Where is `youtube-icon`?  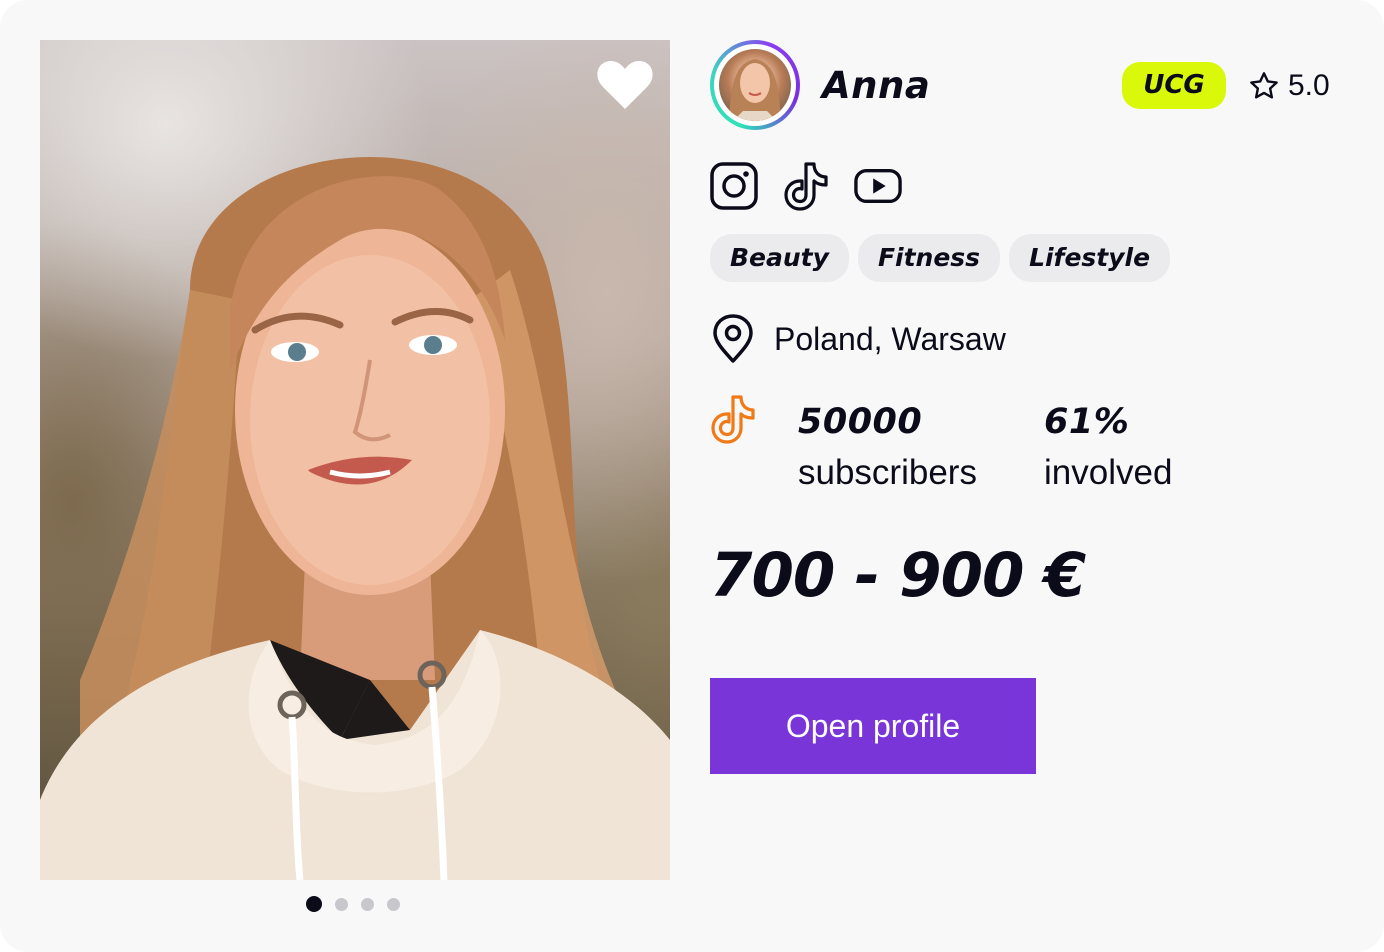 youtube-icon is located at coordinates (878, 186).